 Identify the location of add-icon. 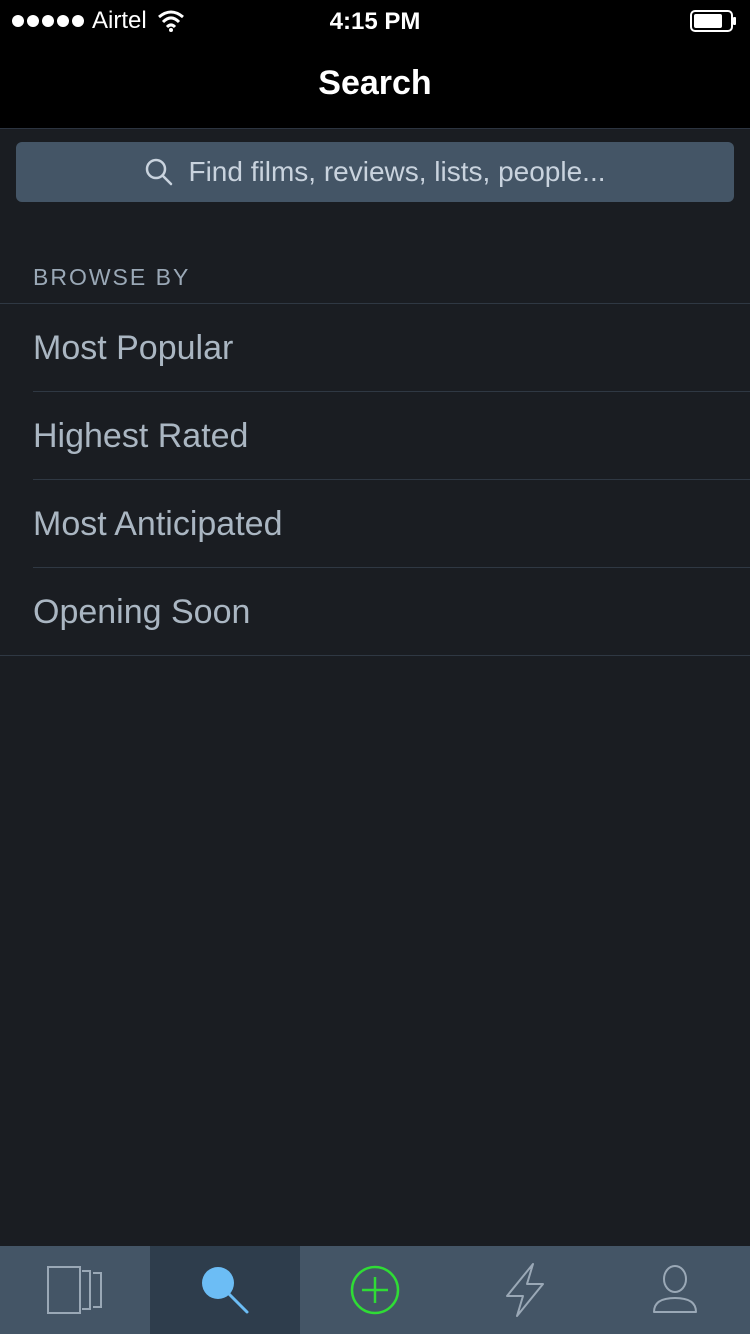
(375, 1290).